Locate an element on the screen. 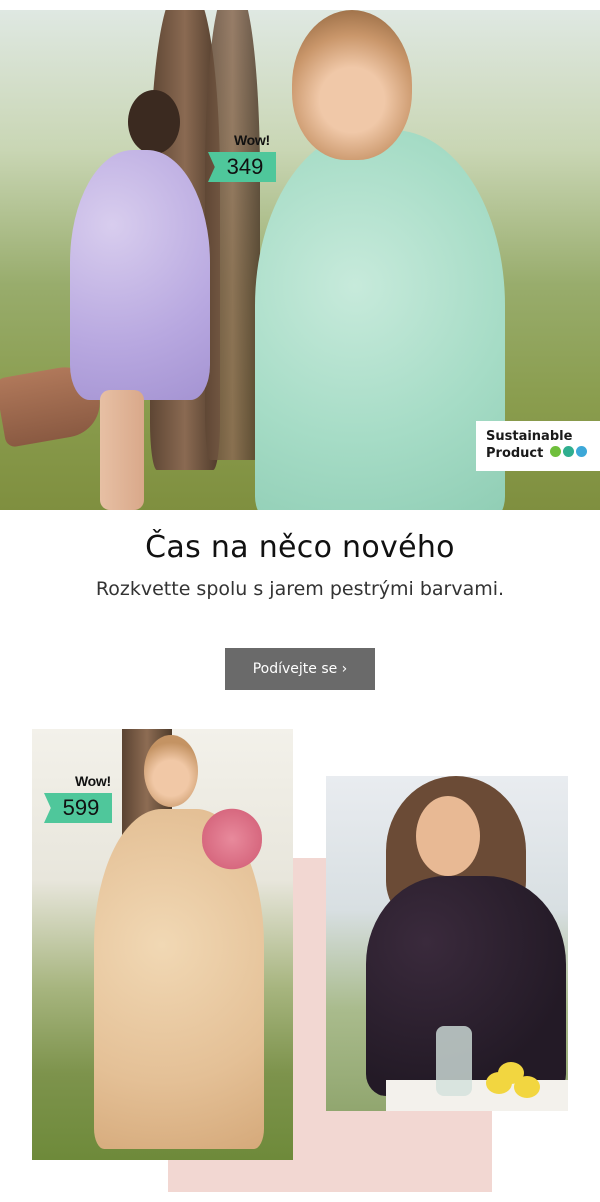 Image resolution: width=600 pixels, height=1202 pixels. sustainability-dots is located at coordinates (569, 453).